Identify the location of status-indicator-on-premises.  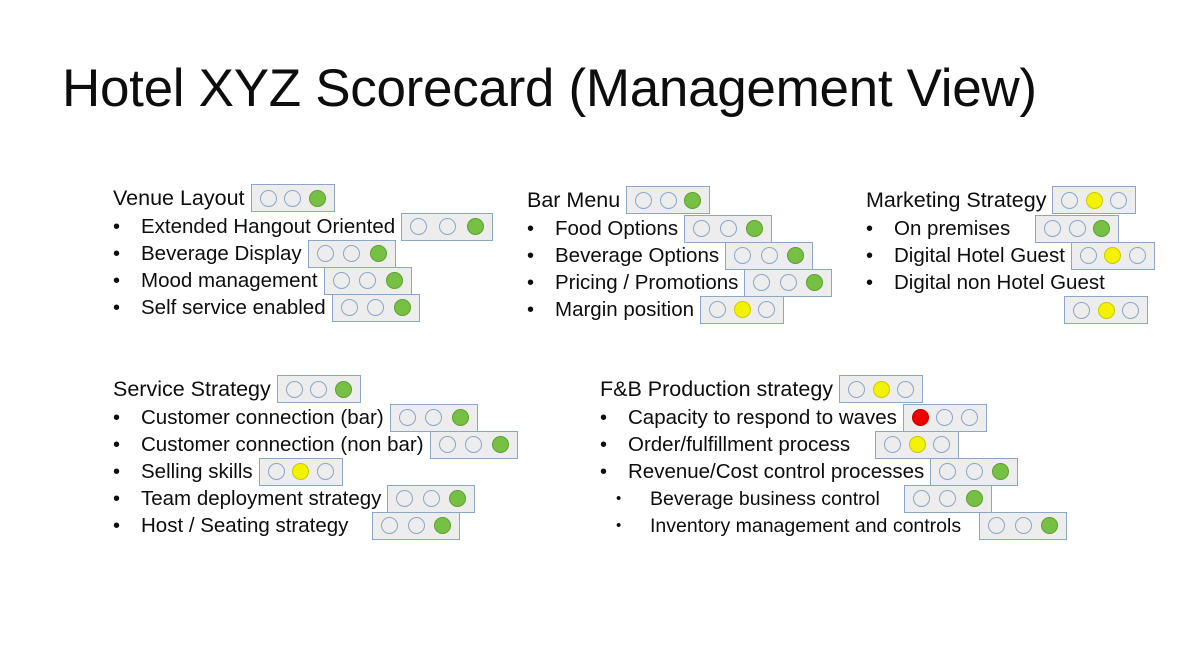
(1077, 228).